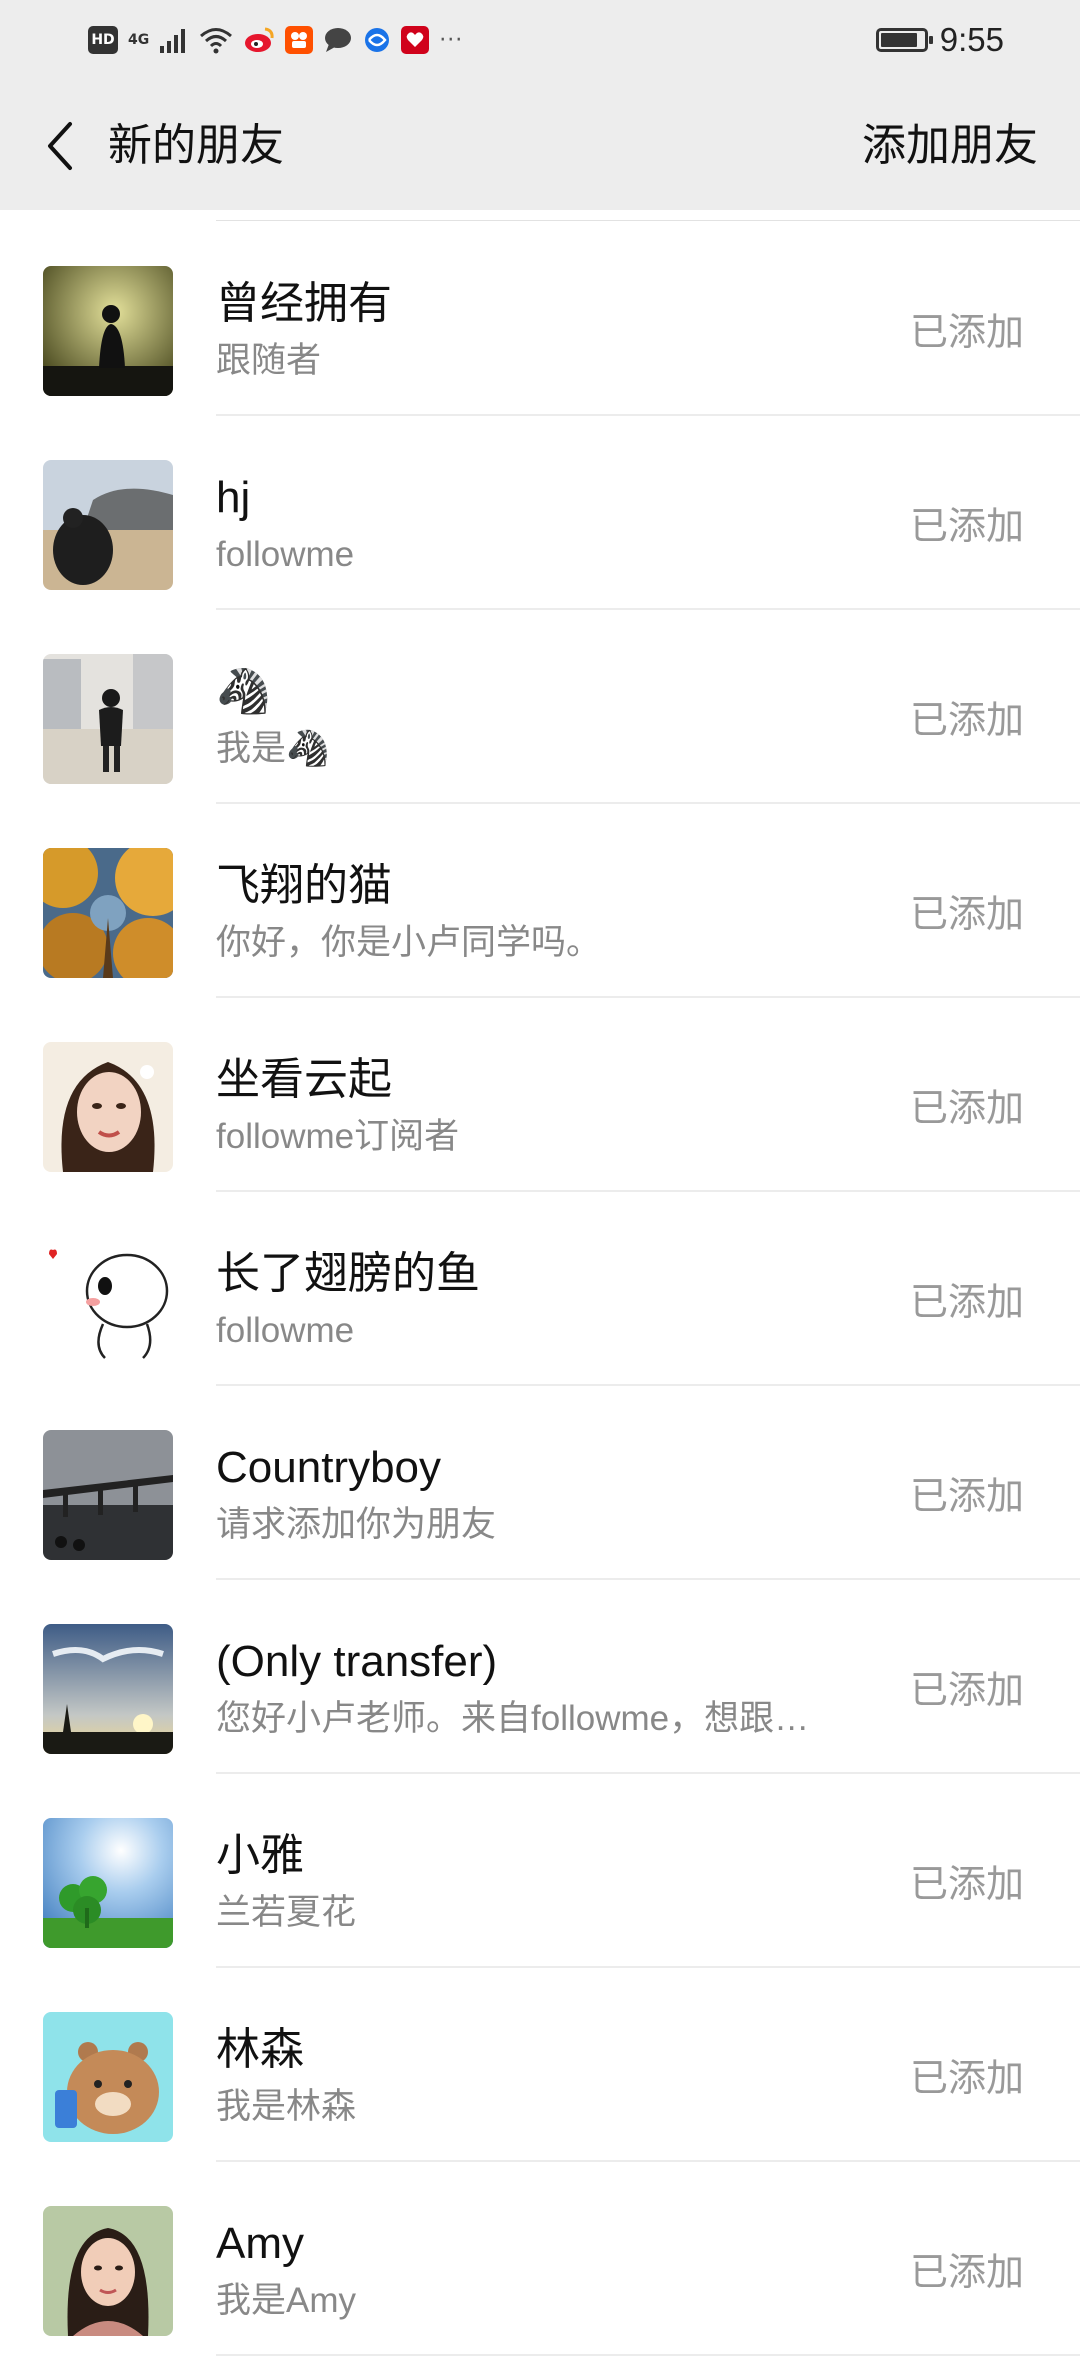  Describe the element at coordinates (286, 2106) in the screenshot. I see `friend-request-message: 我是林森` at that location.